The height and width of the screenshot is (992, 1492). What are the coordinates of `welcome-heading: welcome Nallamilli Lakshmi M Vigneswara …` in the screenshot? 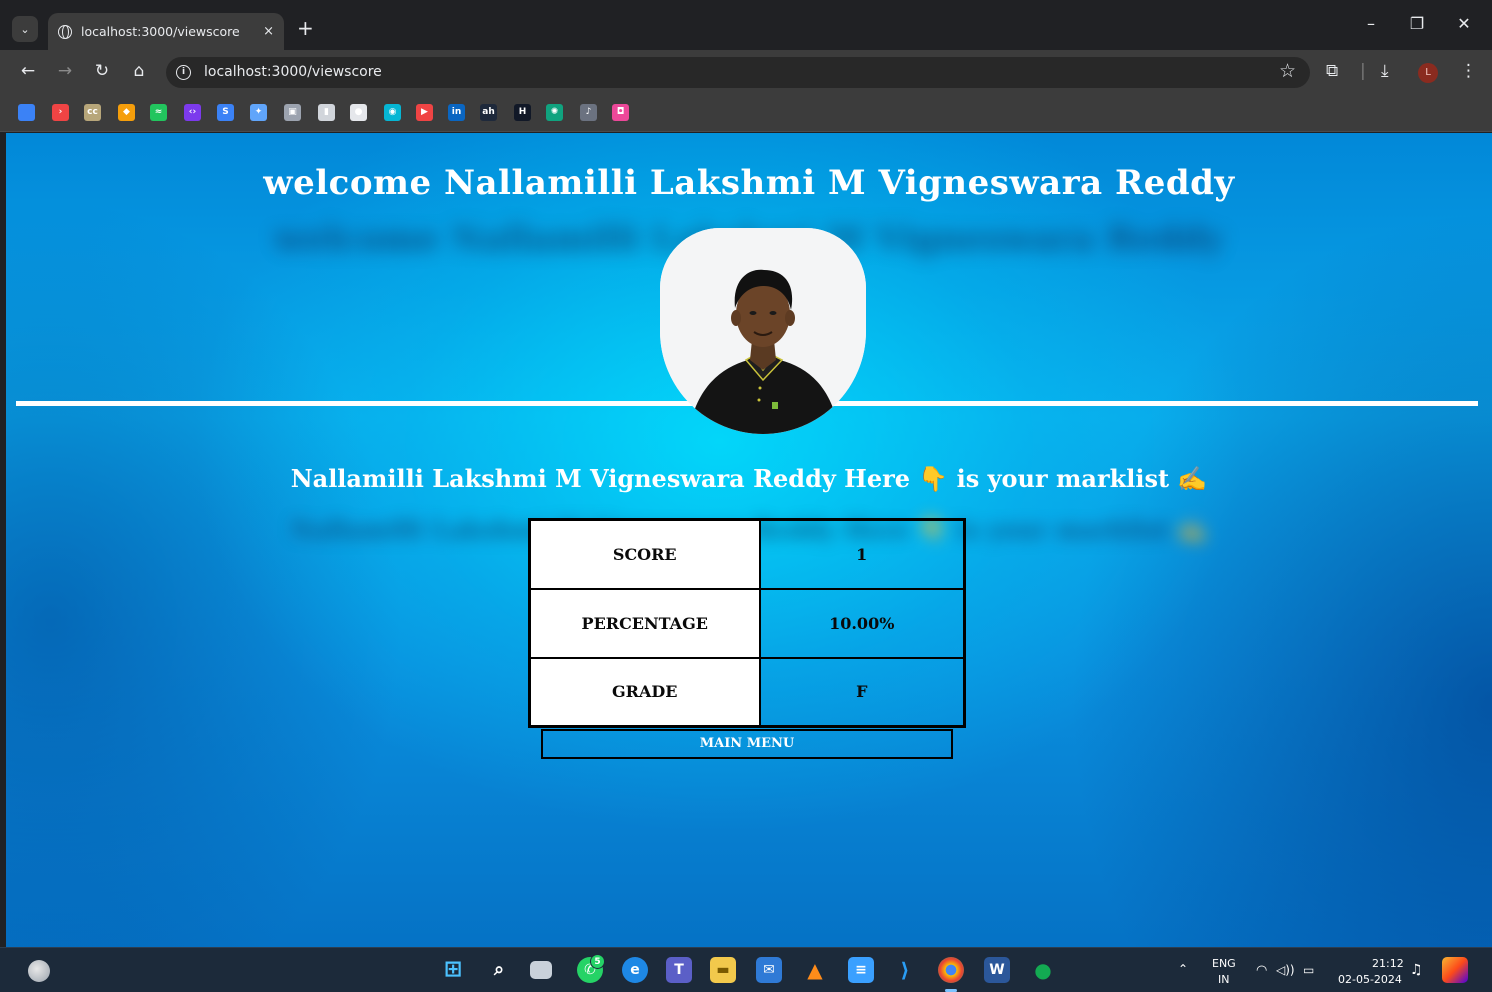 It's located at (749, 183).